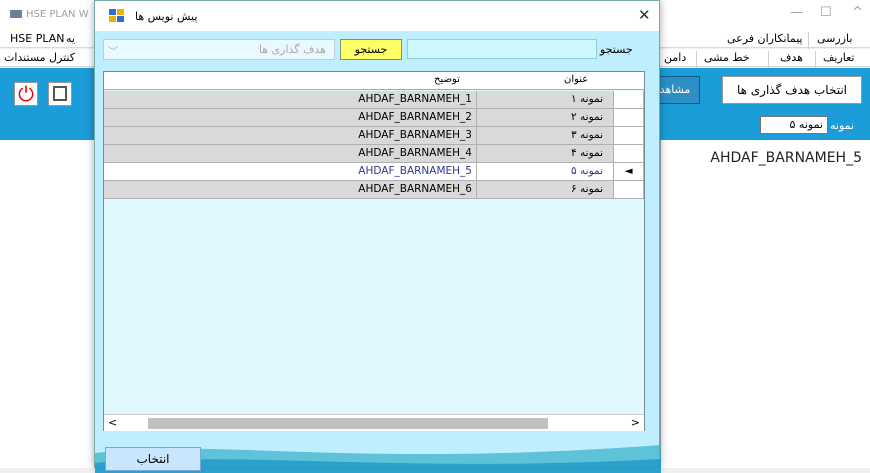  I want to click on cell-title: نمونه ۳, so click(545, 136).